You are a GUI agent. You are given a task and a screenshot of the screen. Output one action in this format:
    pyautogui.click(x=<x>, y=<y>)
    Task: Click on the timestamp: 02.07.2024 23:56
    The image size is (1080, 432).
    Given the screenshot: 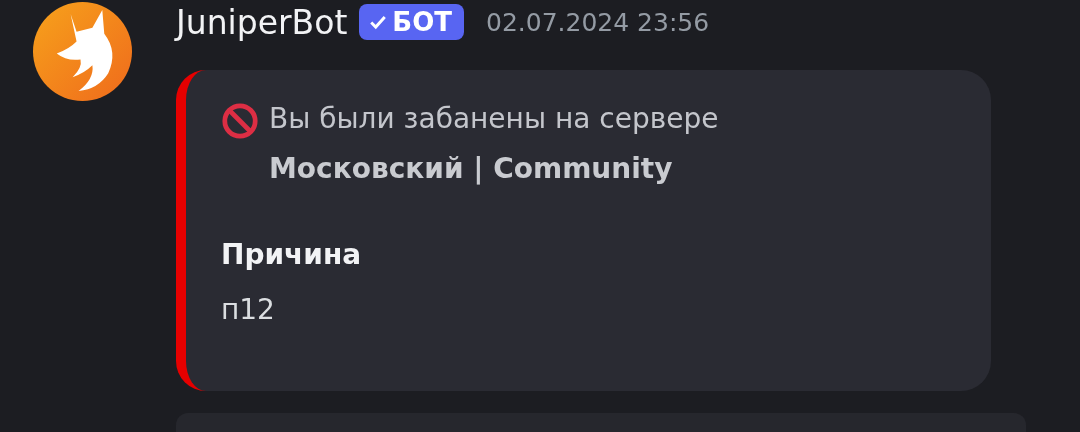 What is the action you would take?
    pyautogui.click(x=598, y=22)
    